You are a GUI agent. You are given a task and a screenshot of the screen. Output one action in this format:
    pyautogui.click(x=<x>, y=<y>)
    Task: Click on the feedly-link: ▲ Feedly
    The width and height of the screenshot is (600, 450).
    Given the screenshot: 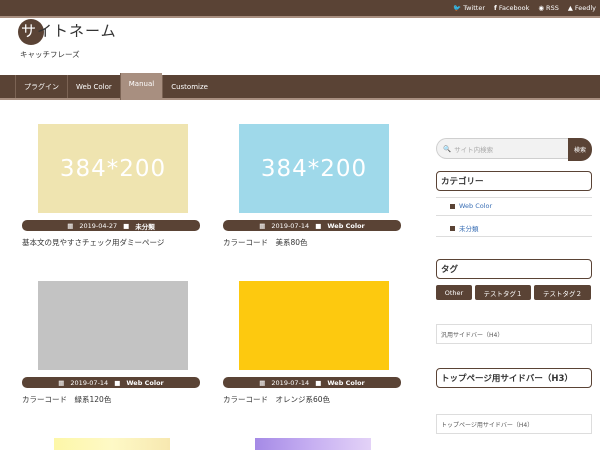 What is the action you would take?
    pyautogui.click(x=582, y=8)
    